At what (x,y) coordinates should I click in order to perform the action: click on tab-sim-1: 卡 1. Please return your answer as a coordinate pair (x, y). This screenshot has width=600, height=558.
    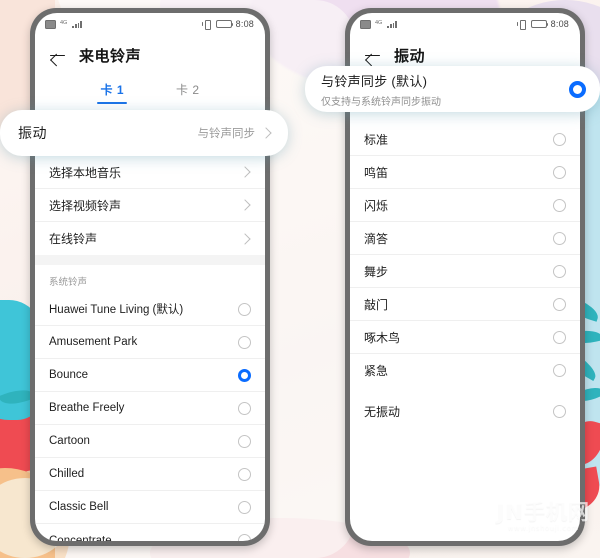
    Looking at the image, I should click on (112, 92).